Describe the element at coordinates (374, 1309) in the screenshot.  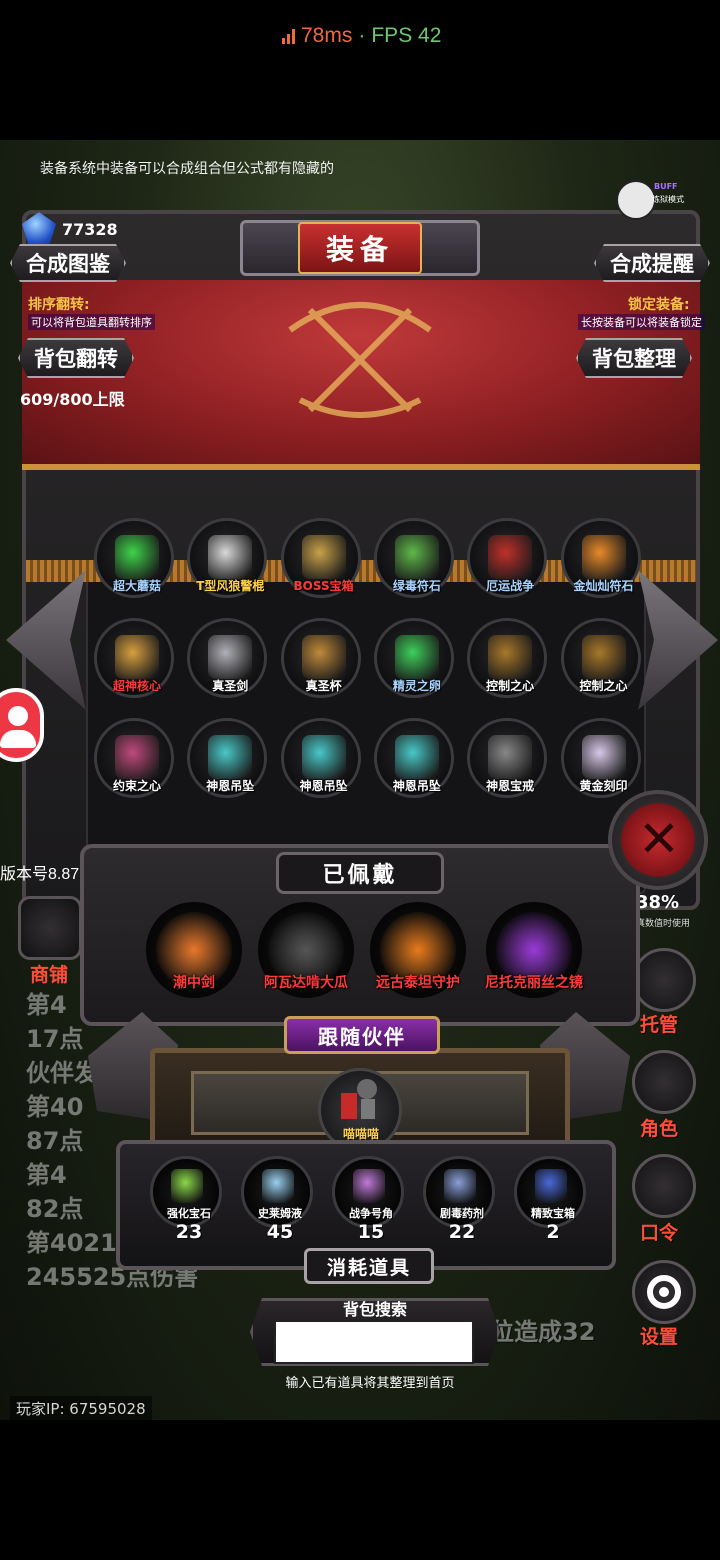
I see `search-label: 背包搜索` at that location.